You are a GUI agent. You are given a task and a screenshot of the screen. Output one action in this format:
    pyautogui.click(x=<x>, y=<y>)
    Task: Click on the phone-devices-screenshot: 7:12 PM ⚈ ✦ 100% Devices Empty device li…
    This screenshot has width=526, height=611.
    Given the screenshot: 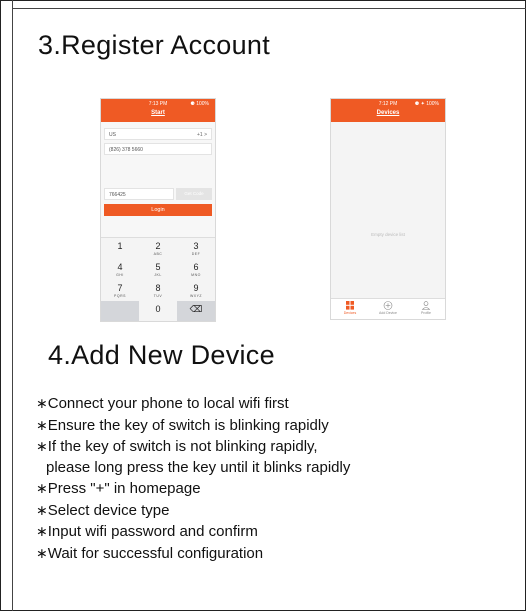 What is the action you would take?
    pyautogui.click(x=388, y=209)
    